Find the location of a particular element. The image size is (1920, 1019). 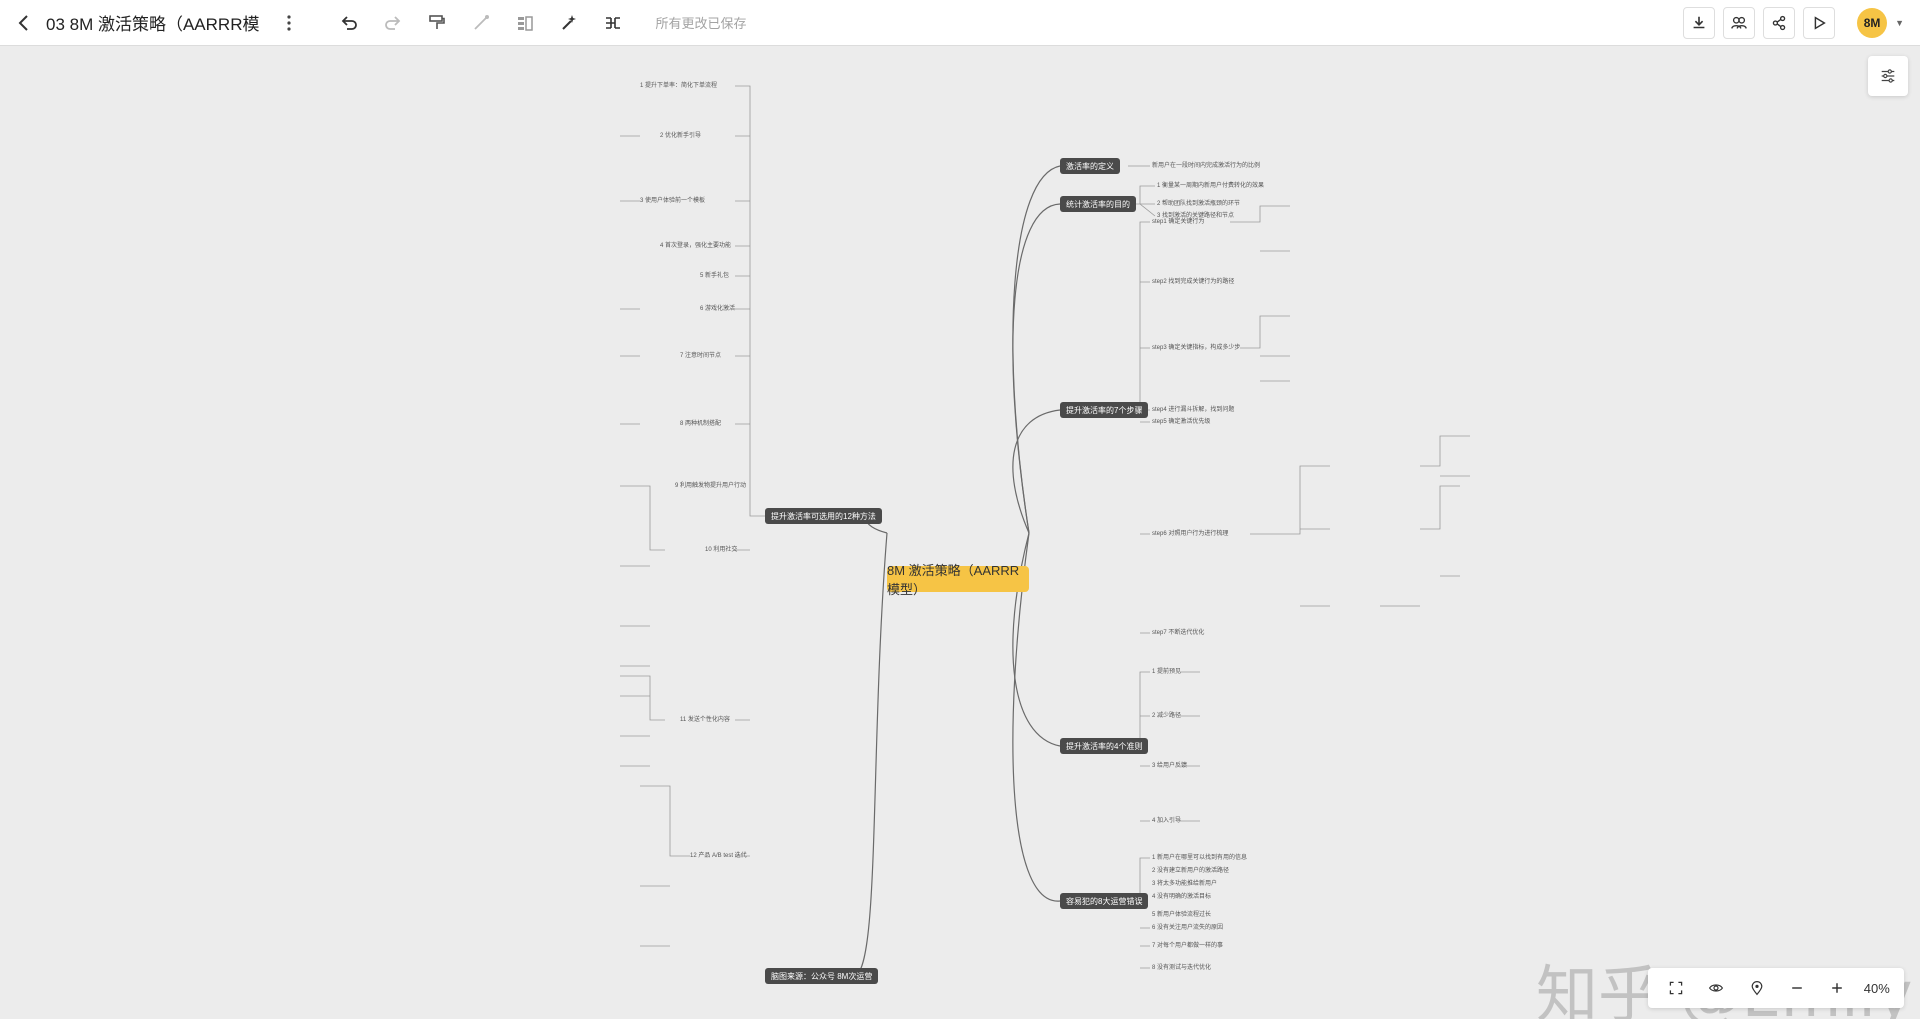

leaf-text: step4 进行漏斗拆解，找到问题 is located at coordinates (1193, 410).